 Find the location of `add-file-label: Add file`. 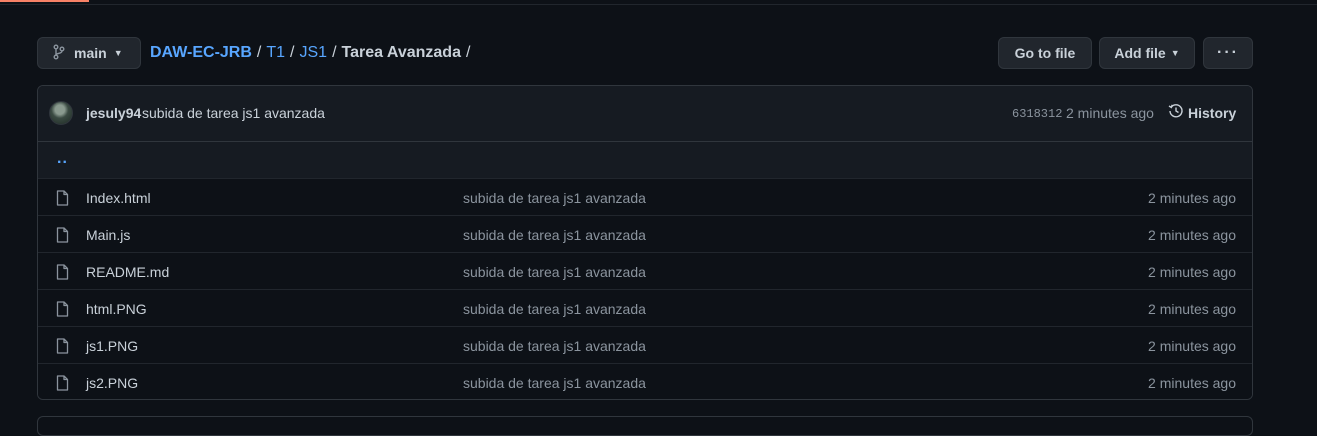

add-file-label: Add file is located at coordinates (1140, 53).